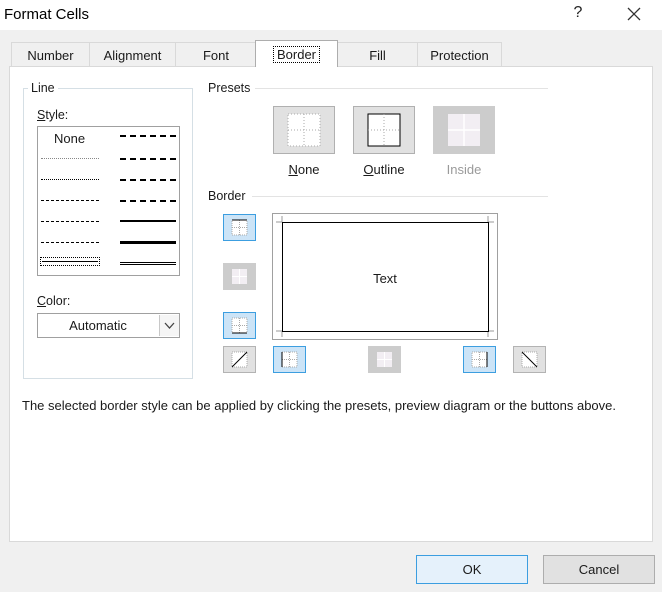  I want to click on tab-font: Font, so click(216, 54).